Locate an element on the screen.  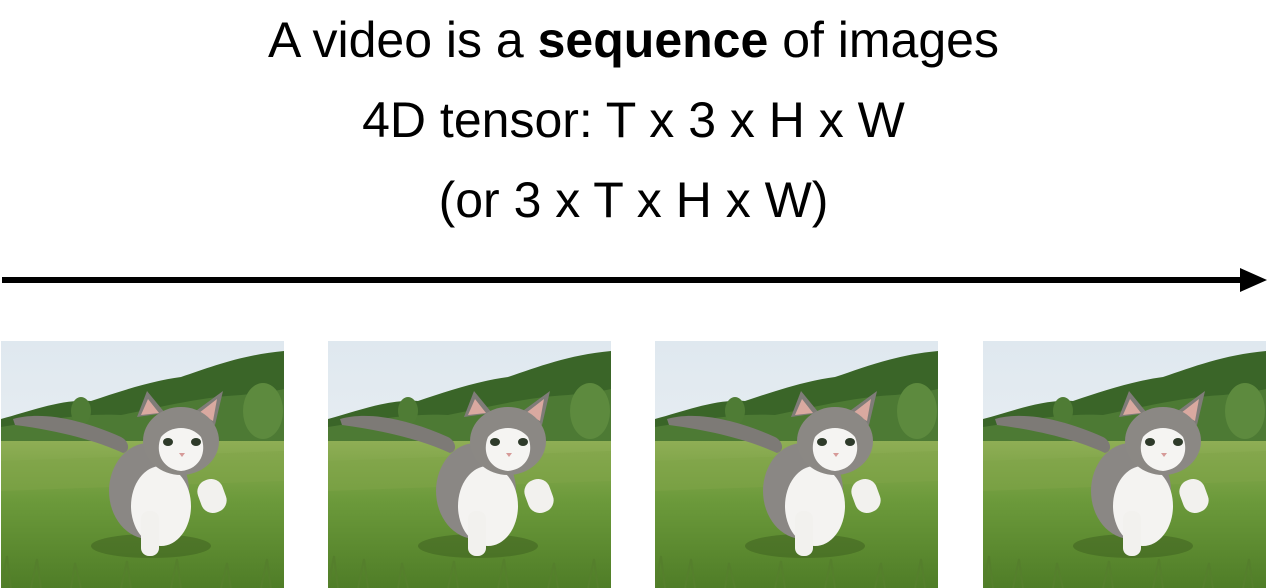
headline-line-1: A video is a sequence of images is located at coordinates (633, 40).